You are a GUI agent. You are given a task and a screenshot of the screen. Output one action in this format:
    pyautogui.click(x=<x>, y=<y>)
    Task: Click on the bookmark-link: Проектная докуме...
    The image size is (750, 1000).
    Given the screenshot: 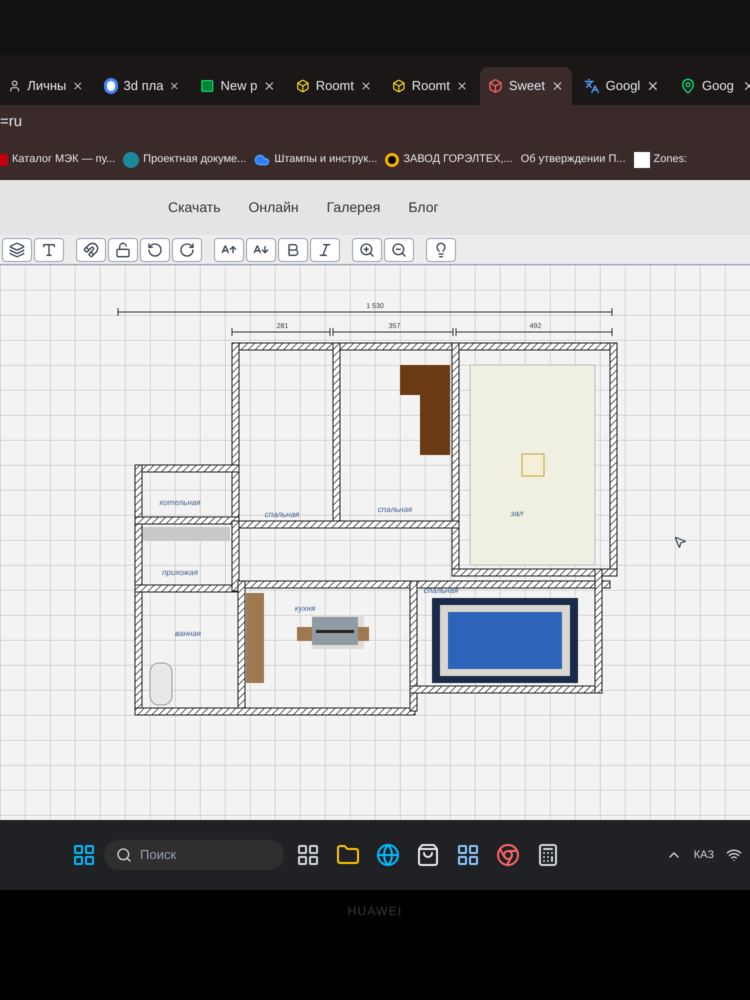 What is the action you would take?
    pyautogui.click(x=194, y=159)
    